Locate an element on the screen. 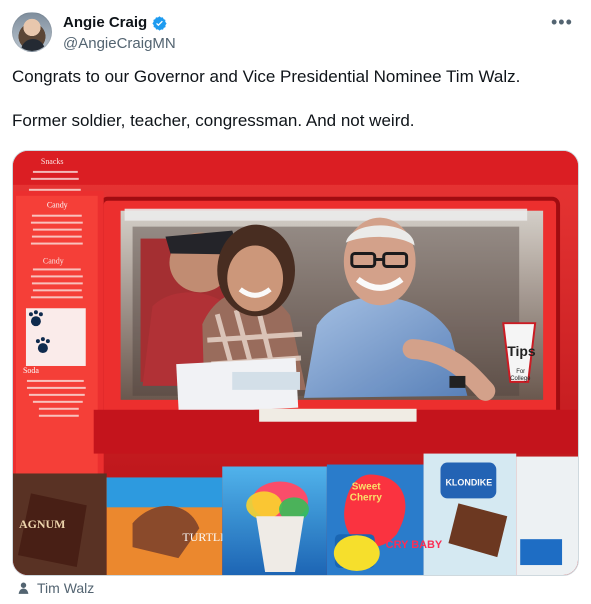 The width and height of the screenshot is (591, 604). author-handle: @AngieCraigMN is located at coordinates (119, 44).